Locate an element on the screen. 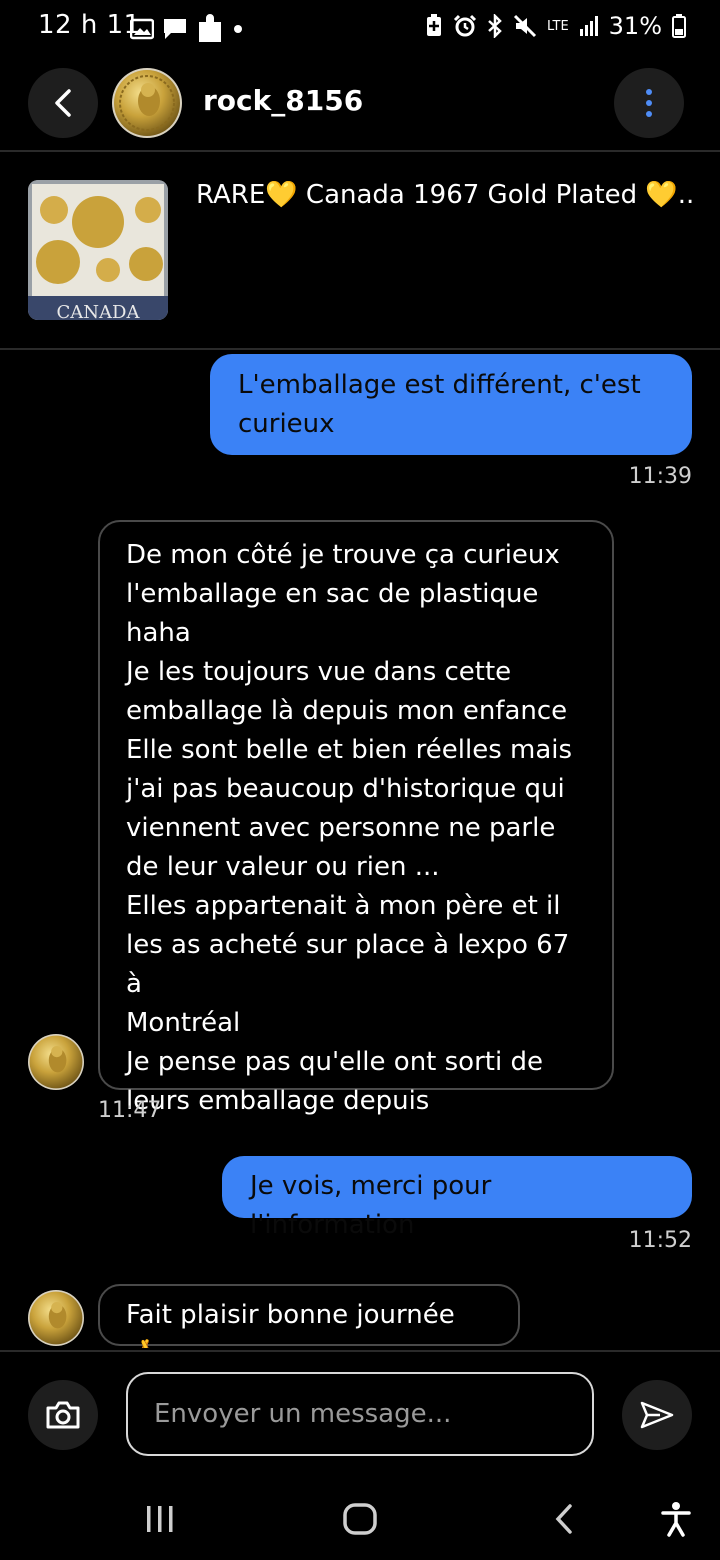 The height and width of the screenshot is (1560, 720). message-time: 11:39 is located at coordinates (660, 476).